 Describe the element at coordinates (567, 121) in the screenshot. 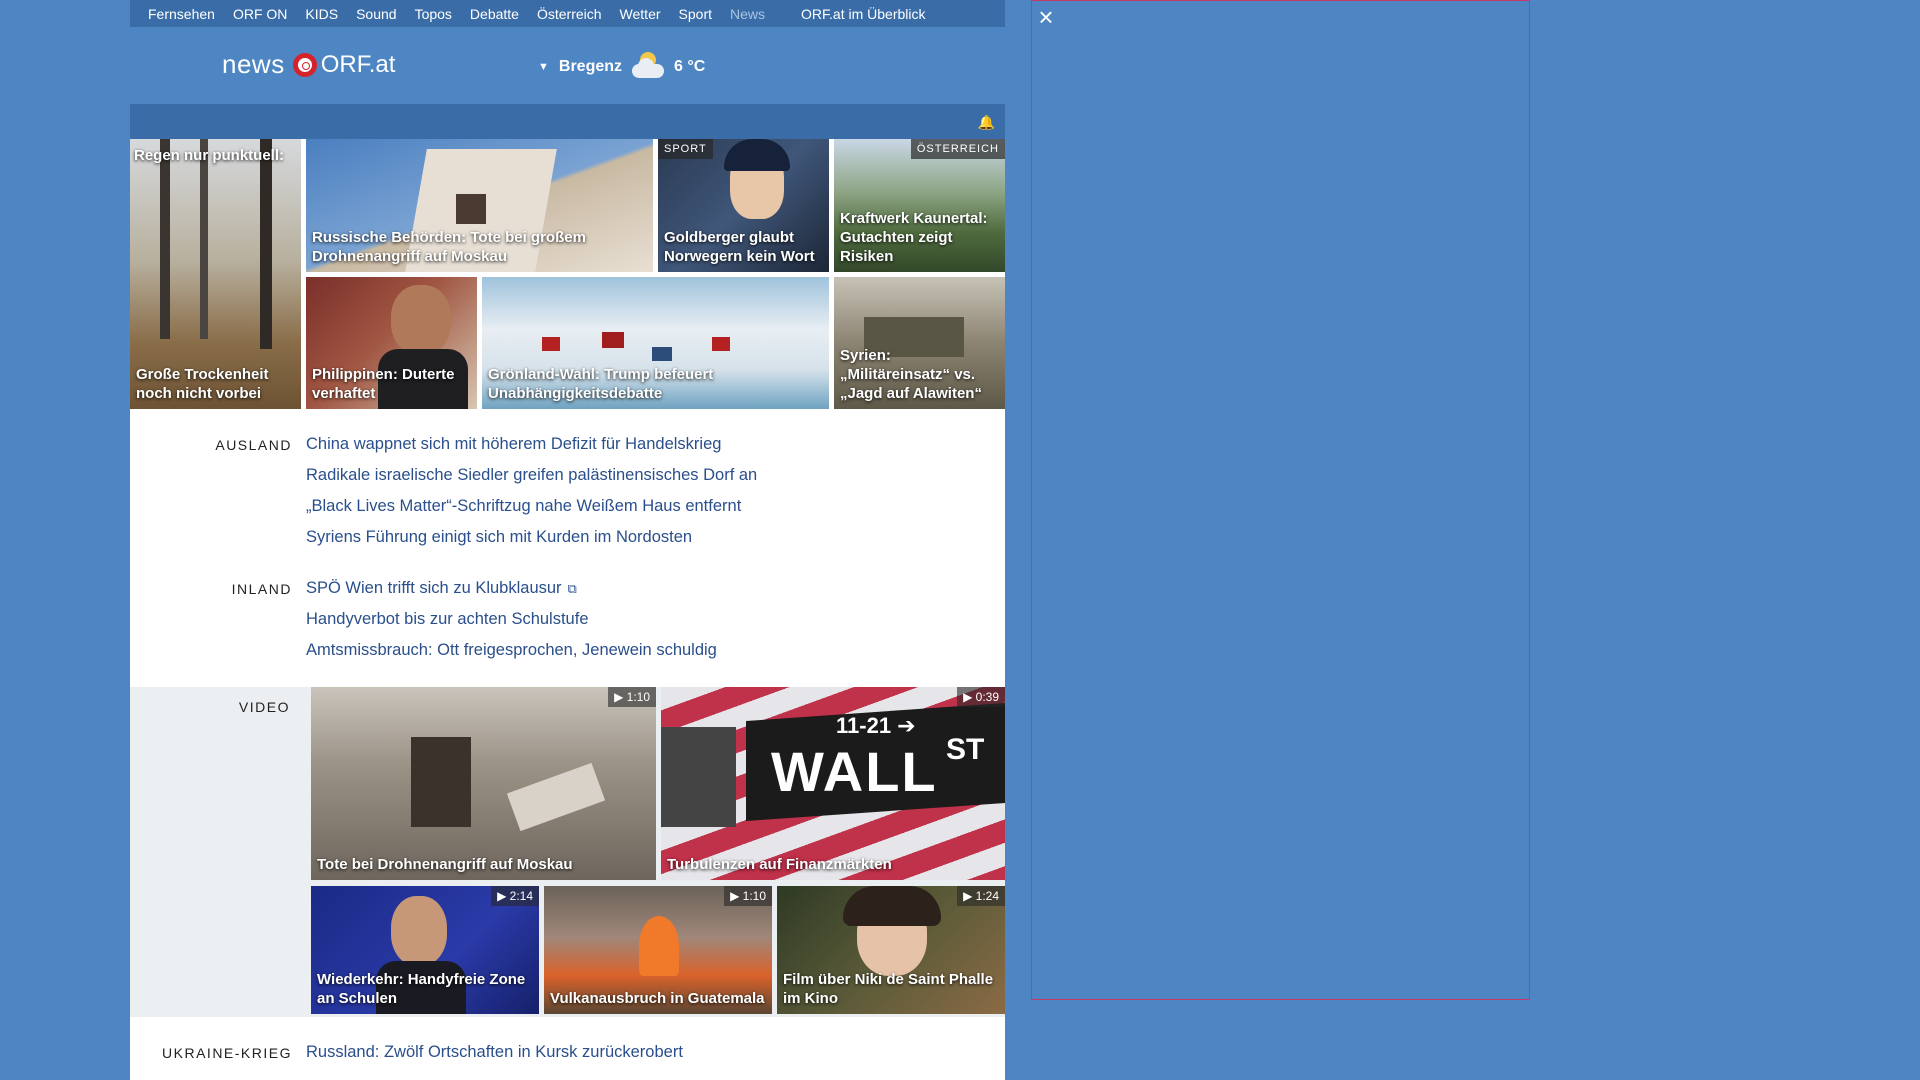

I see `teaser-header-bar: 🔔` at that location.